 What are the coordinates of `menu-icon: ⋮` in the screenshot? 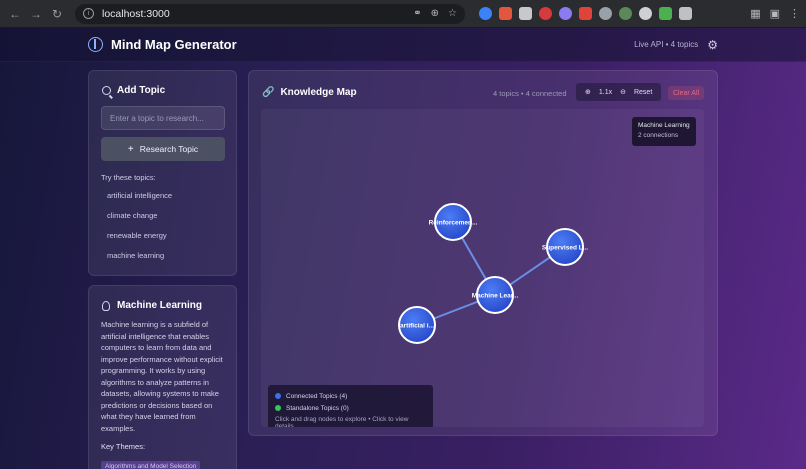 It's located at (794, 13).